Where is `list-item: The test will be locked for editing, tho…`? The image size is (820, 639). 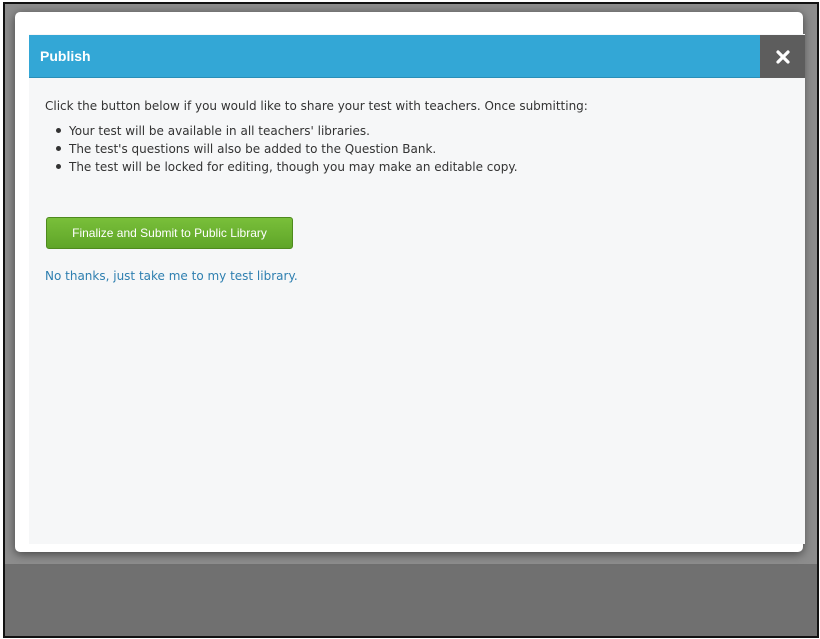
list-item: The test will be locked for editing, tho… is located at coordinates (287, 167).